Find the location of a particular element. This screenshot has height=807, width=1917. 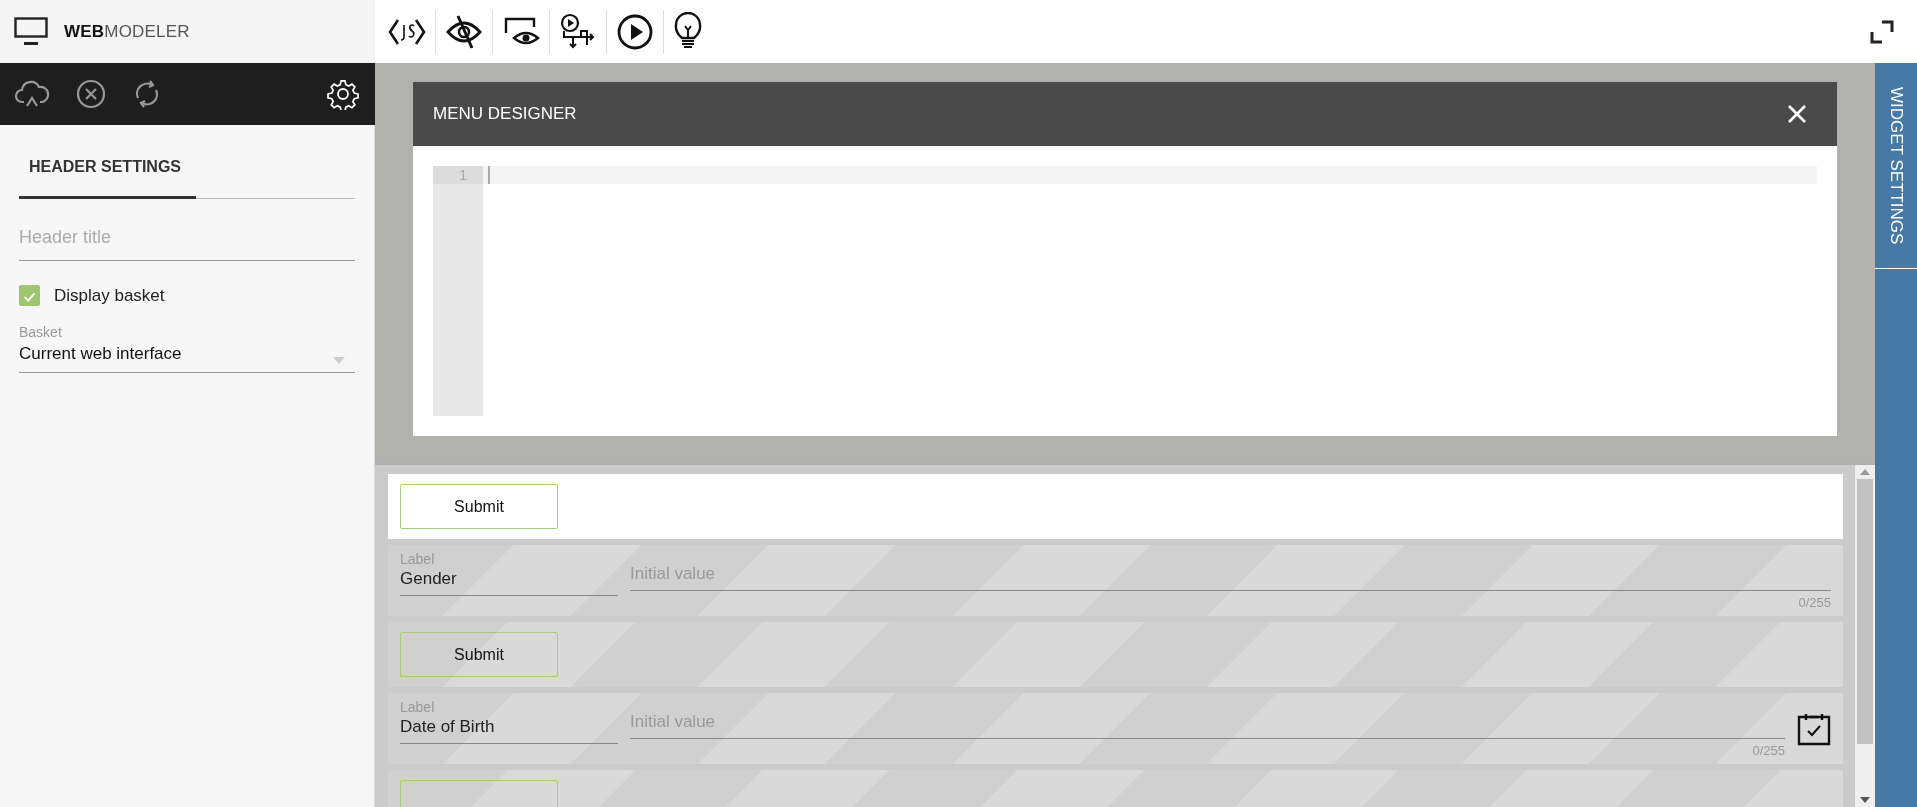

checkbox-label: Display basket is located at coordinates (109, 295).